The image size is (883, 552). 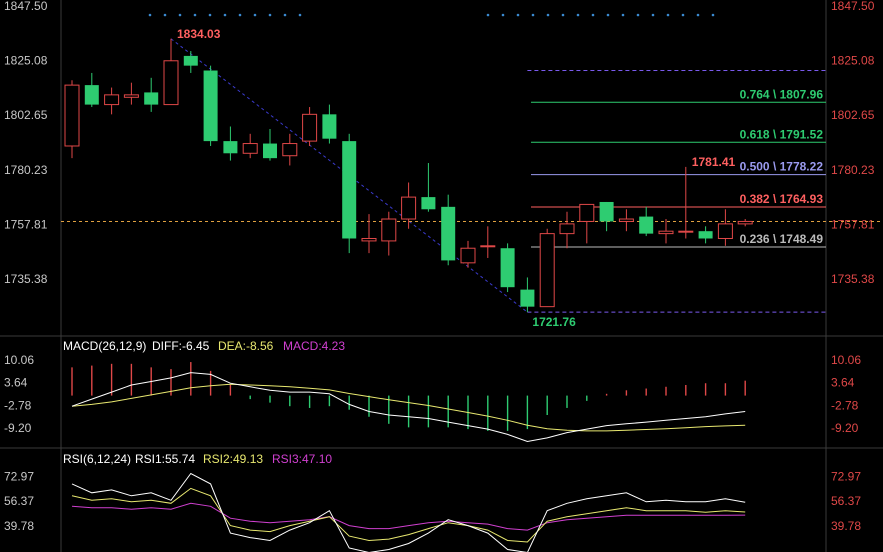 I want to click on price-tick-left: 1757.81, so click(x=26, y=224).